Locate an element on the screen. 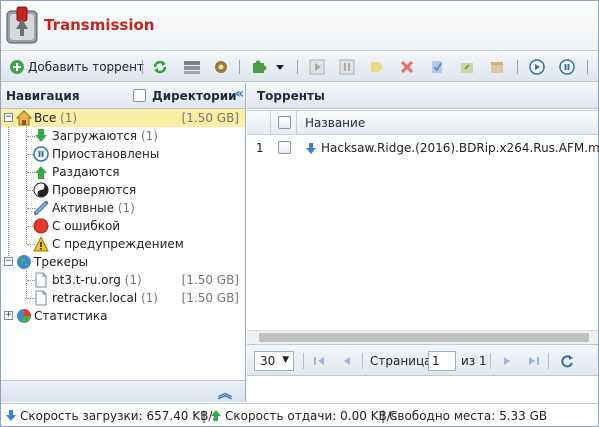  navigation-footer: ︽ is located at coordinates (123, 391).